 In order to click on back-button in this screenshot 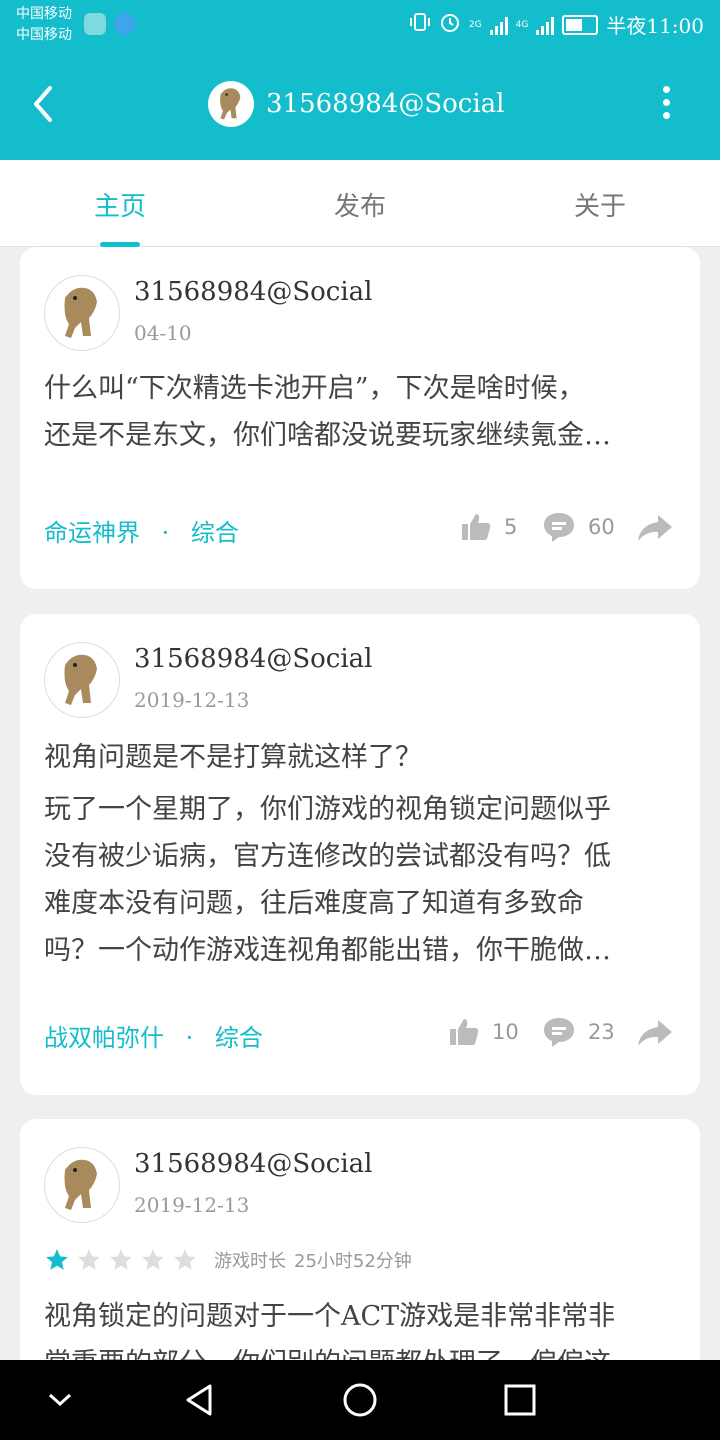, I will do `click(48, 105)`.